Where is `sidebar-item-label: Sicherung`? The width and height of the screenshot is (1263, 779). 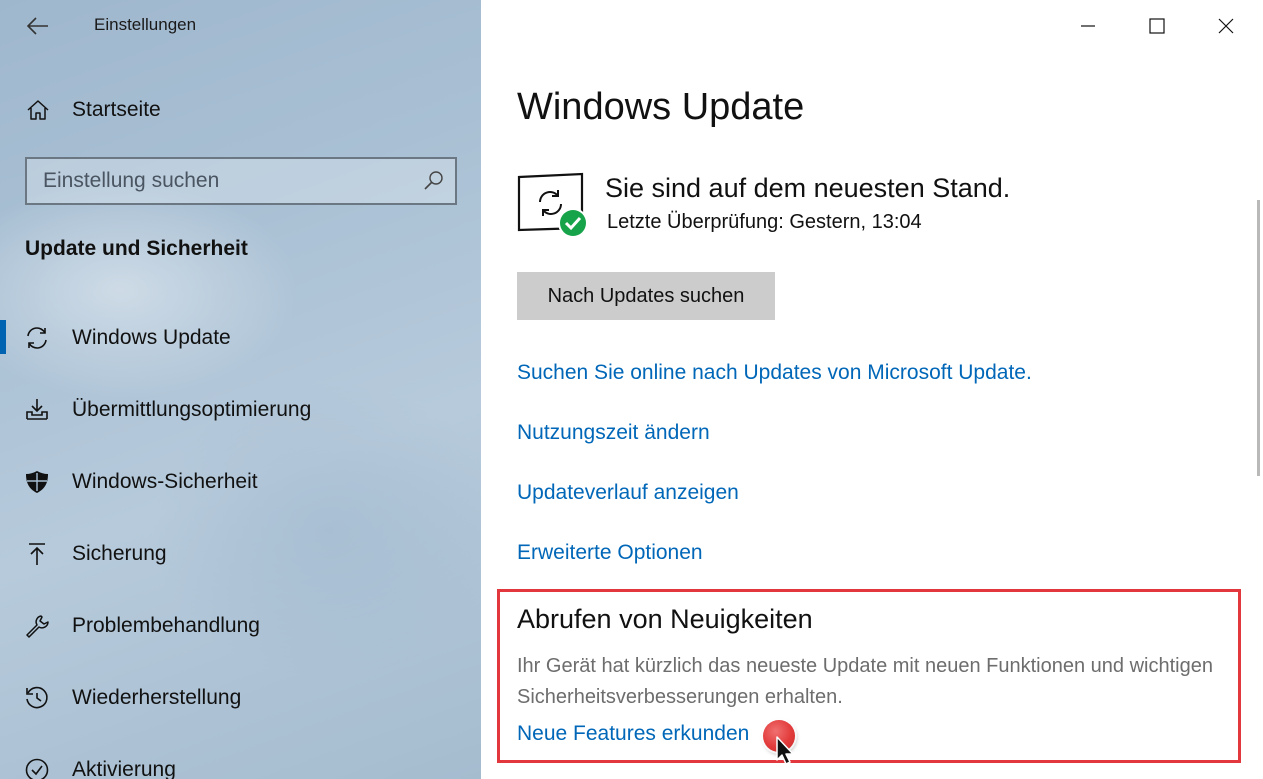
sidebar-item-label: Sicherung is located at coordinates (119, 553).